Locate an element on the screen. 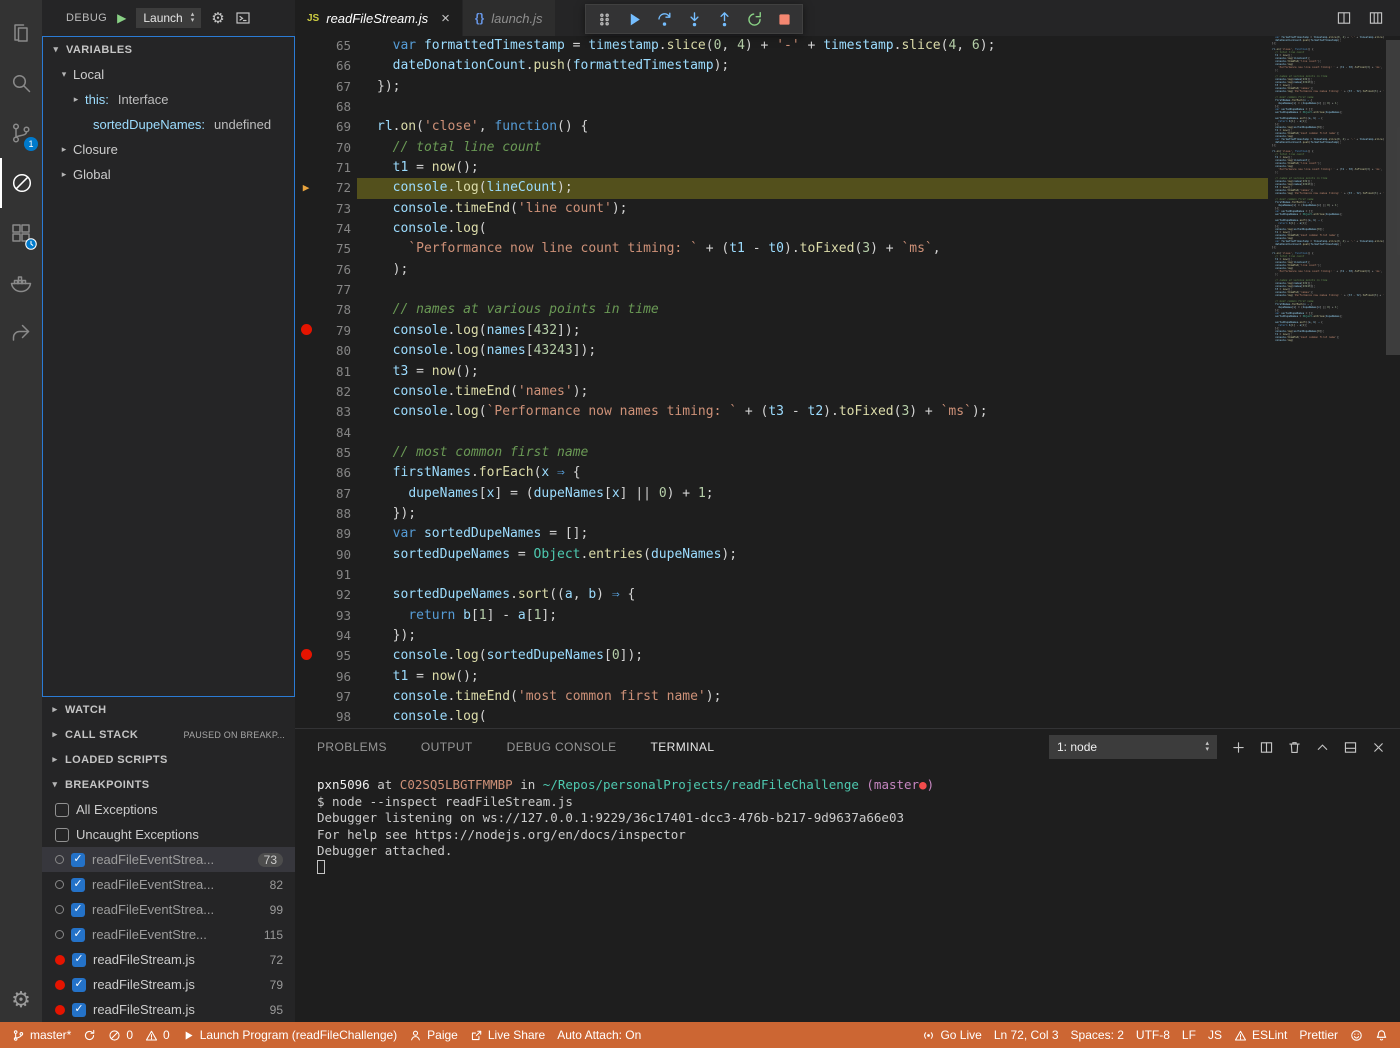  step-into-button is located at coordinates (694, 19).